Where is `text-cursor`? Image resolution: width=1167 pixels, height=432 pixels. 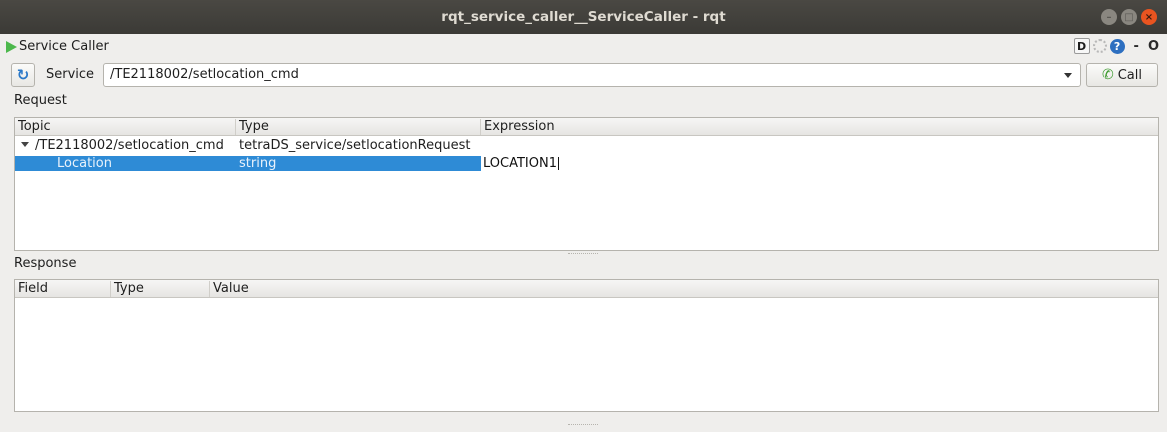 text-cursor is located at coordinates (558, 163).